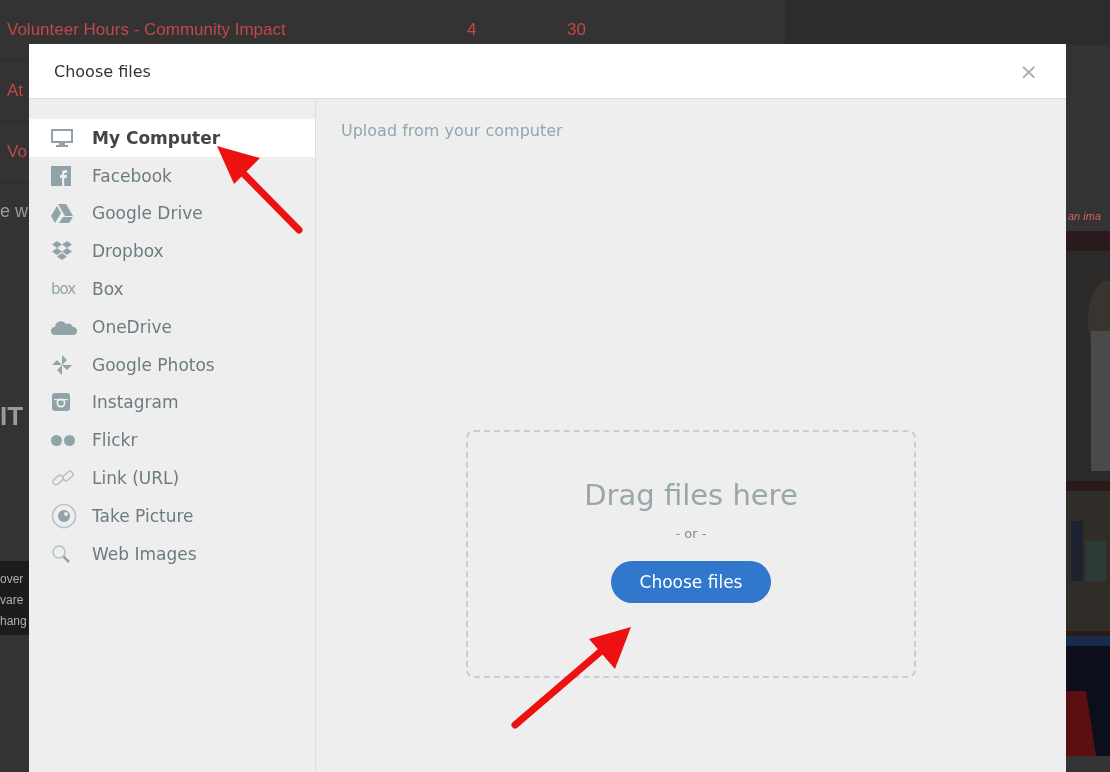 Image resolution: width=1110 pixels, height=772 pixels. I want to click on source-item: Google Photos, so click(172, 364).